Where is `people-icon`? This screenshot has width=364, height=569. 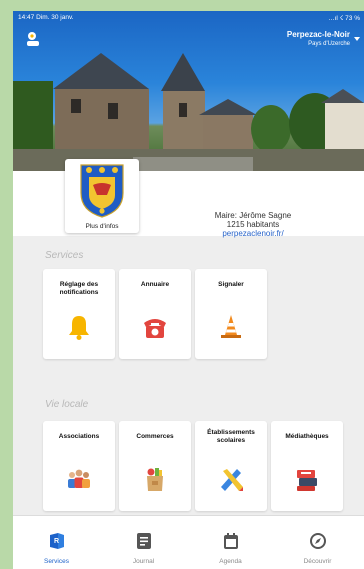 people-icon is located at coordinates (79, 478).